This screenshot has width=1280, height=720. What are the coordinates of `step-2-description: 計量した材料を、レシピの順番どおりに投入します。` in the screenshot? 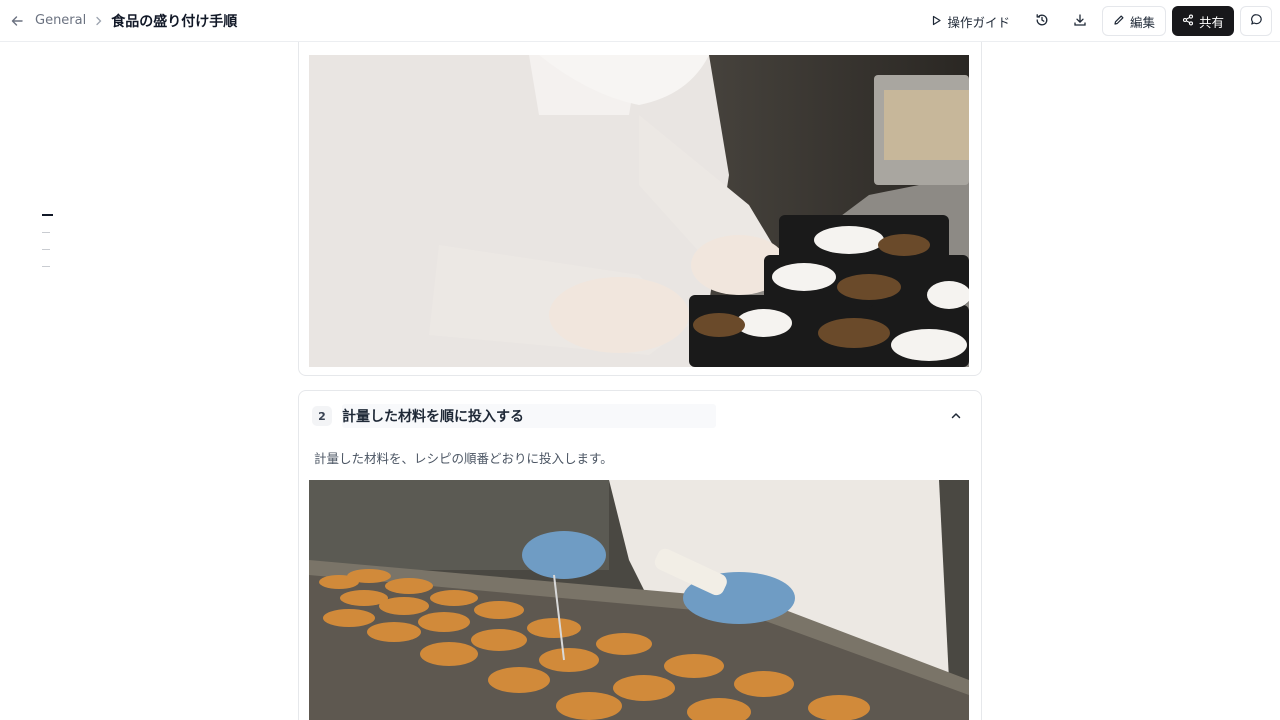 It's located at (463, 458).